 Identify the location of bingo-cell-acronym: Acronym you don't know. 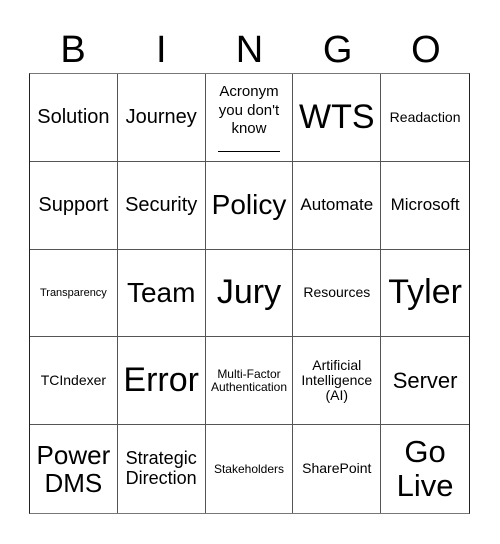
(249, 118).